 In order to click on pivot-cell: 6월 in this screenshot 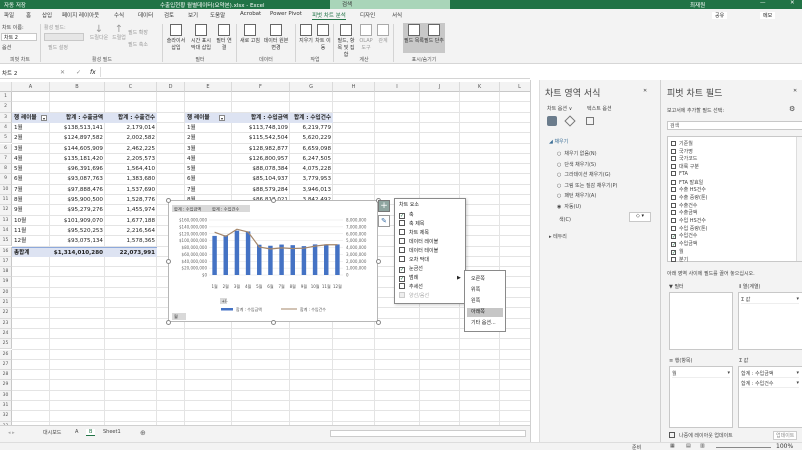, I will do `click(31, 179)`.